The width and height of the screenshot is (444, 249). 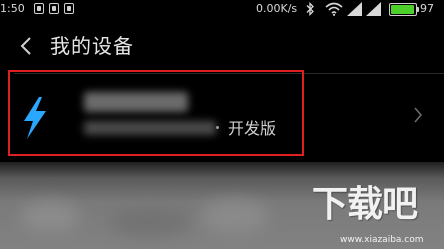 I want to click on lightning-bolt-icon, so click(x=35, y=118).